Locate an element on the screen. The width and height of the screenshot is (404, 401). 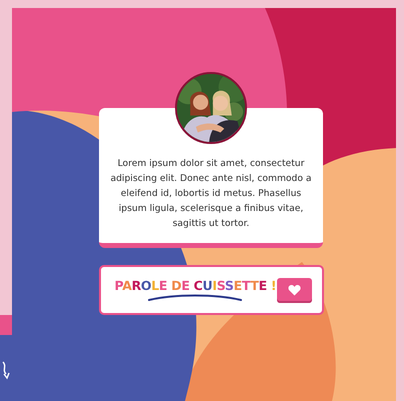
heart-icon is located at coordinates (294, 290).